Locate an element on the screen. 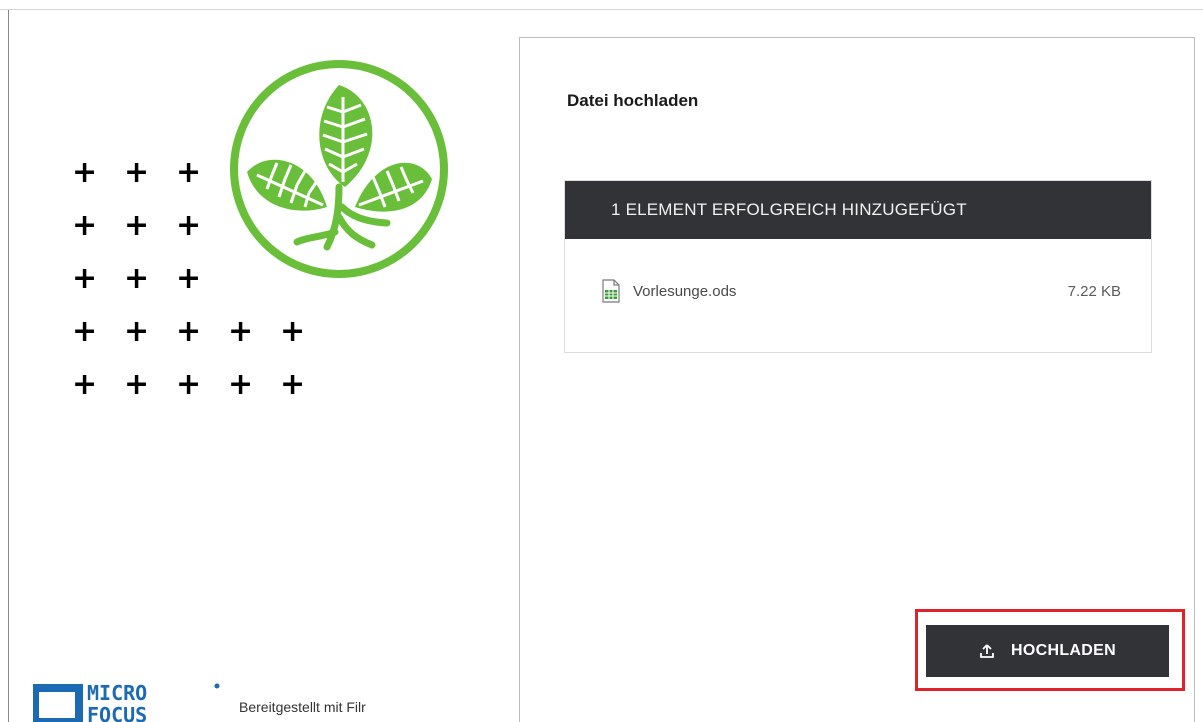 The width and height of the screenshot is (1203, 722). upload-icon is located at coordinates (987, 651).